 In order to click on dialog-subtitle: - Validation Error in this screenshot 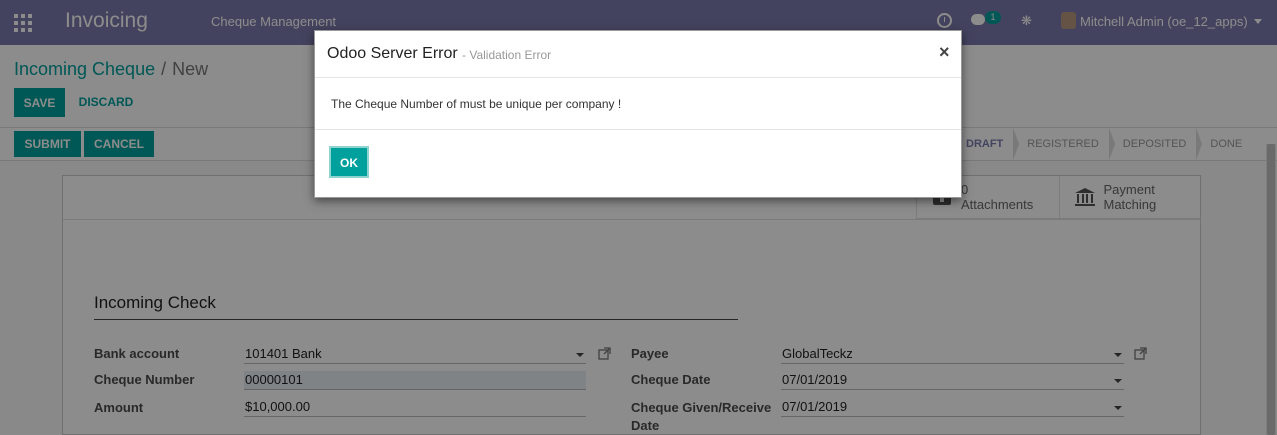, I will do `click(507, 55)`.